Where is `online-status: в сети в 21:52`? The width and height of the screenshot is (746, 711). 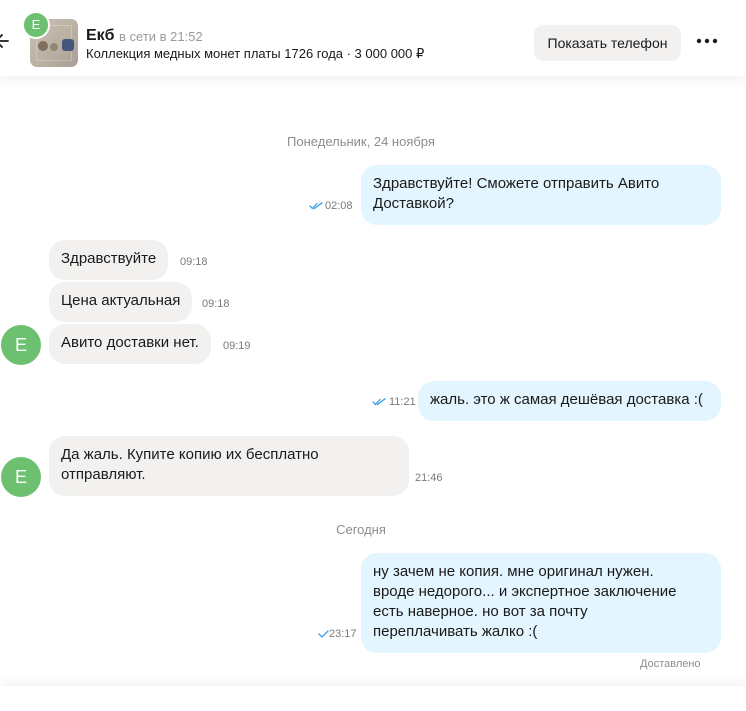
online-status: в сети в 21:52 is located at coordinates (161, 36).